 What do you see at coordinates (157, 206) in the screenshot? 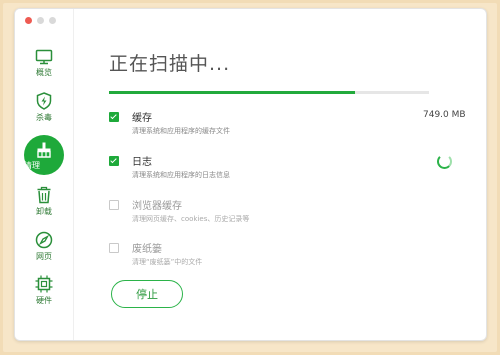
I see `scan-item-title: 浏览器缓存` at bounding box center [157, 206].